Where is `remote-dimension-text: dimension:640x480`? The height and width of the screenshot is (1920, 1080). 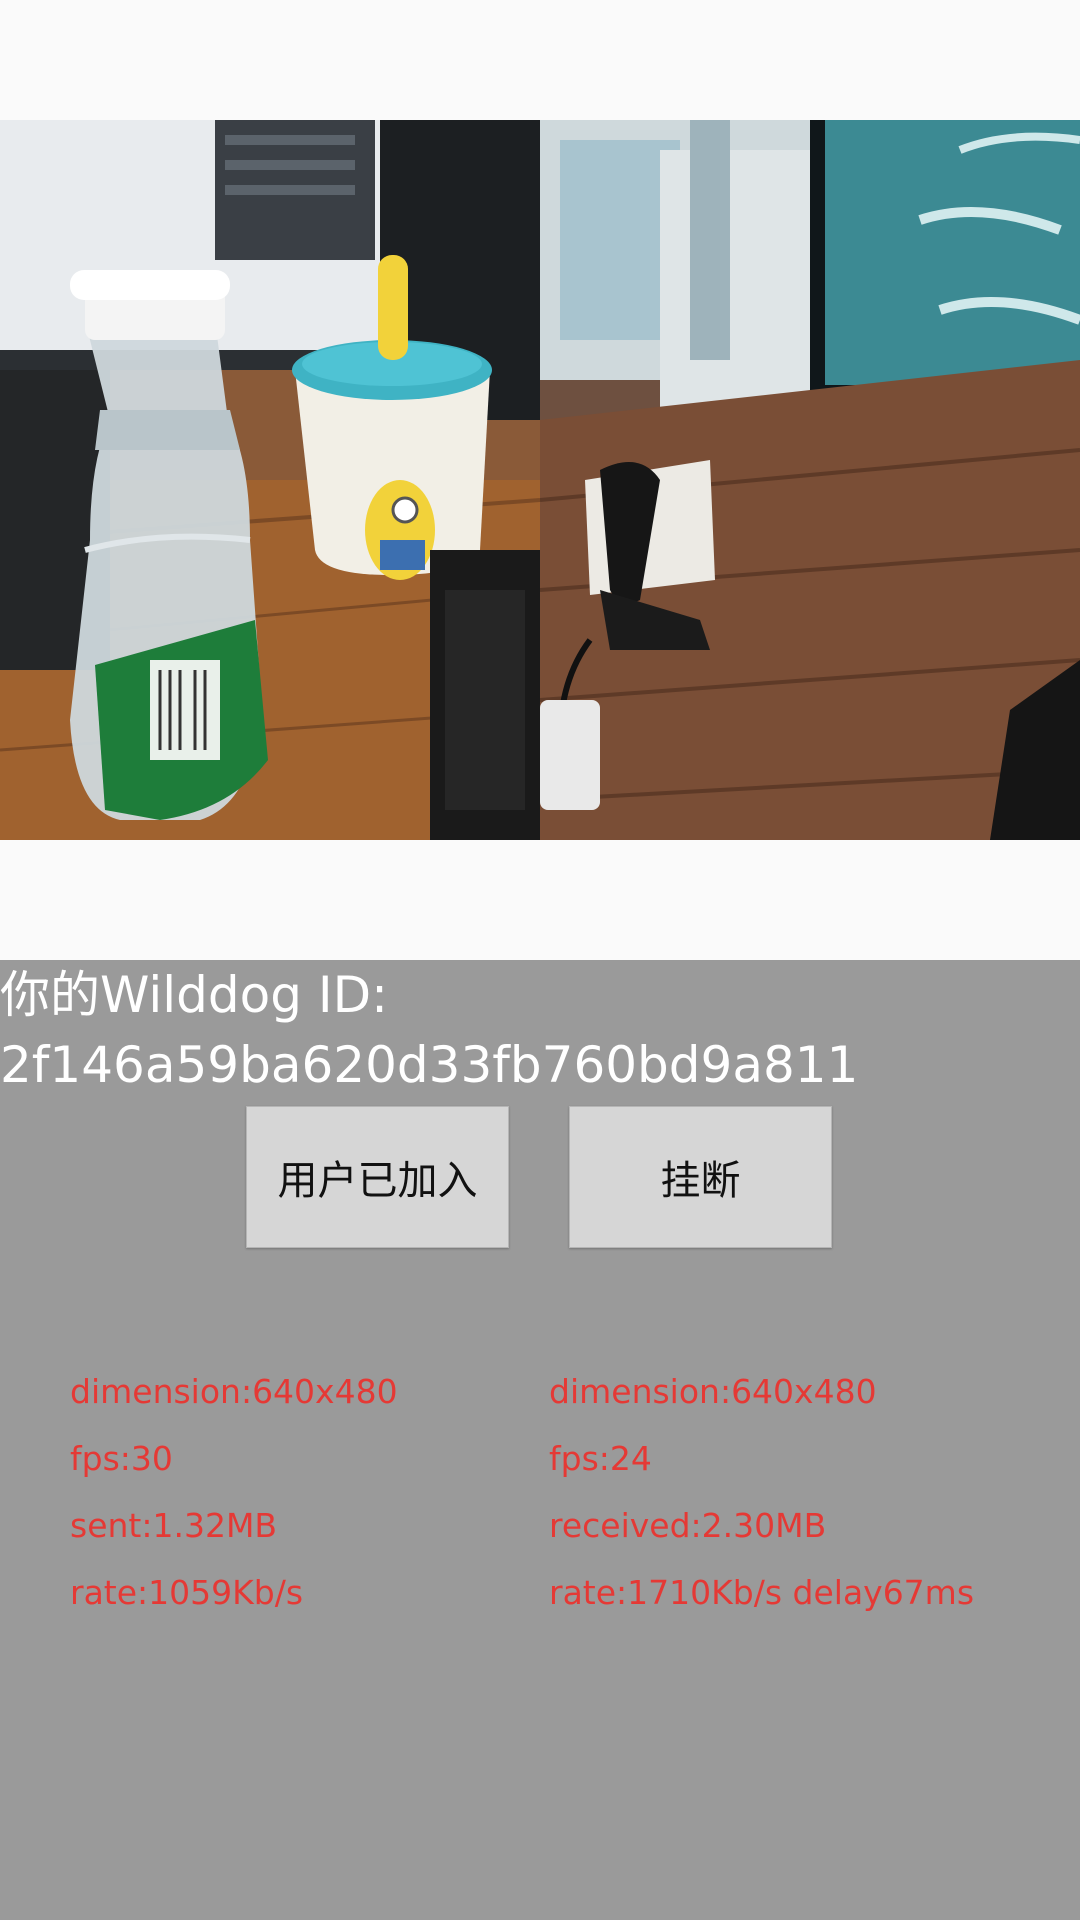 remote-dimension-text: dimension:640x480 is located at coordinates (713, 1391).